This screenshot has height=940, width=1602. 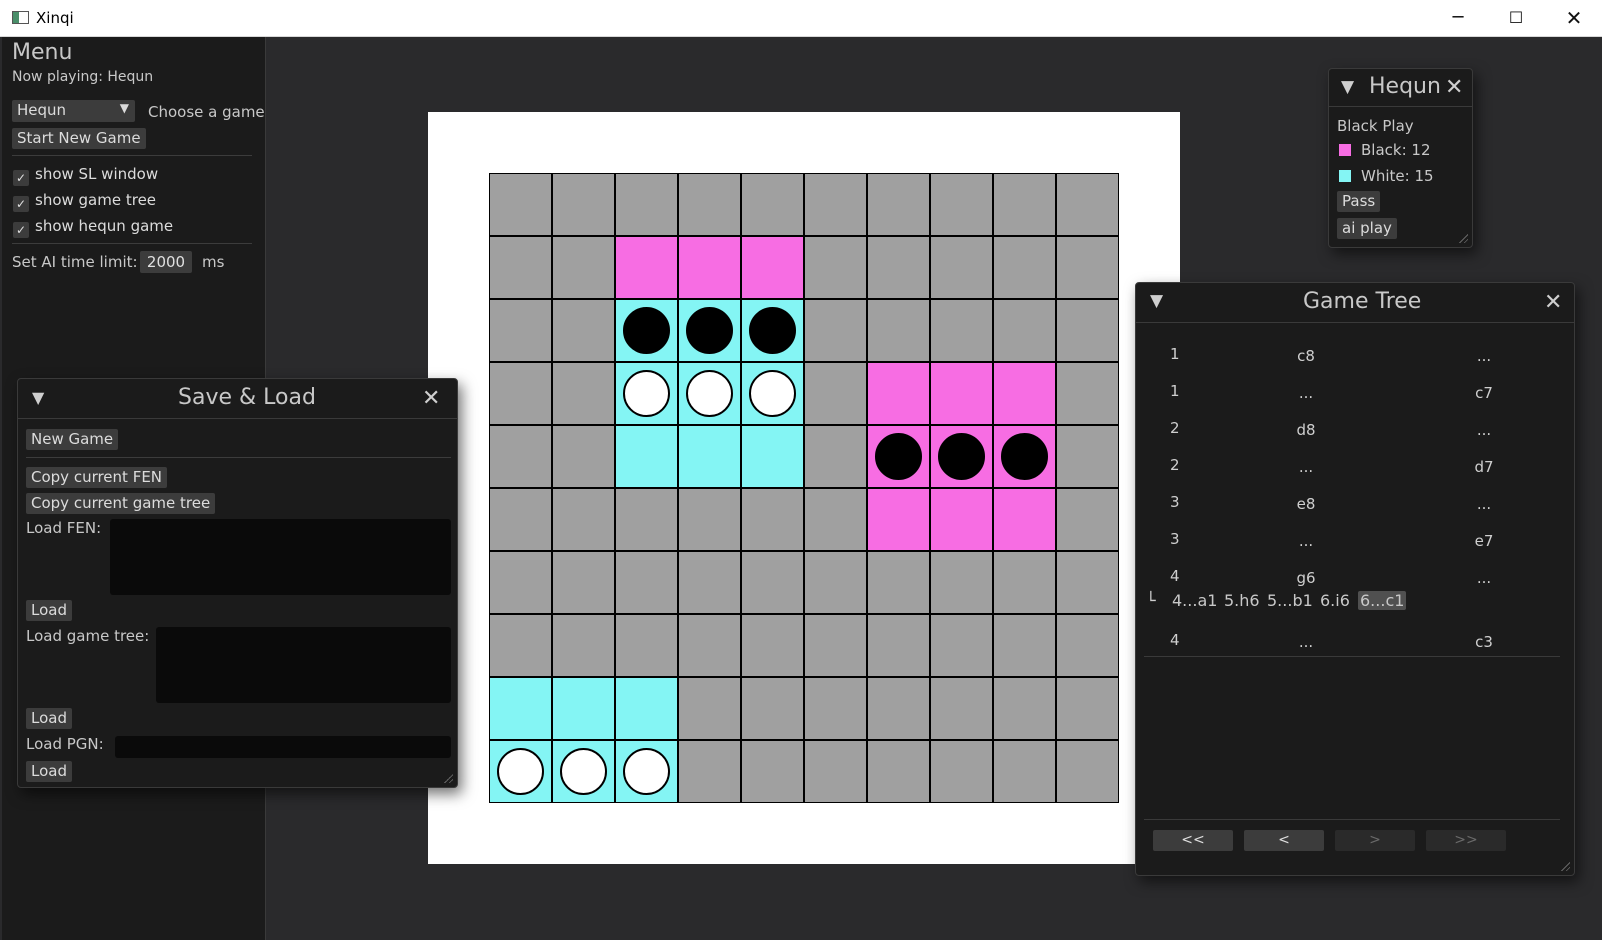 I want to click on black-move: d7, so click(x=1484, y=467).